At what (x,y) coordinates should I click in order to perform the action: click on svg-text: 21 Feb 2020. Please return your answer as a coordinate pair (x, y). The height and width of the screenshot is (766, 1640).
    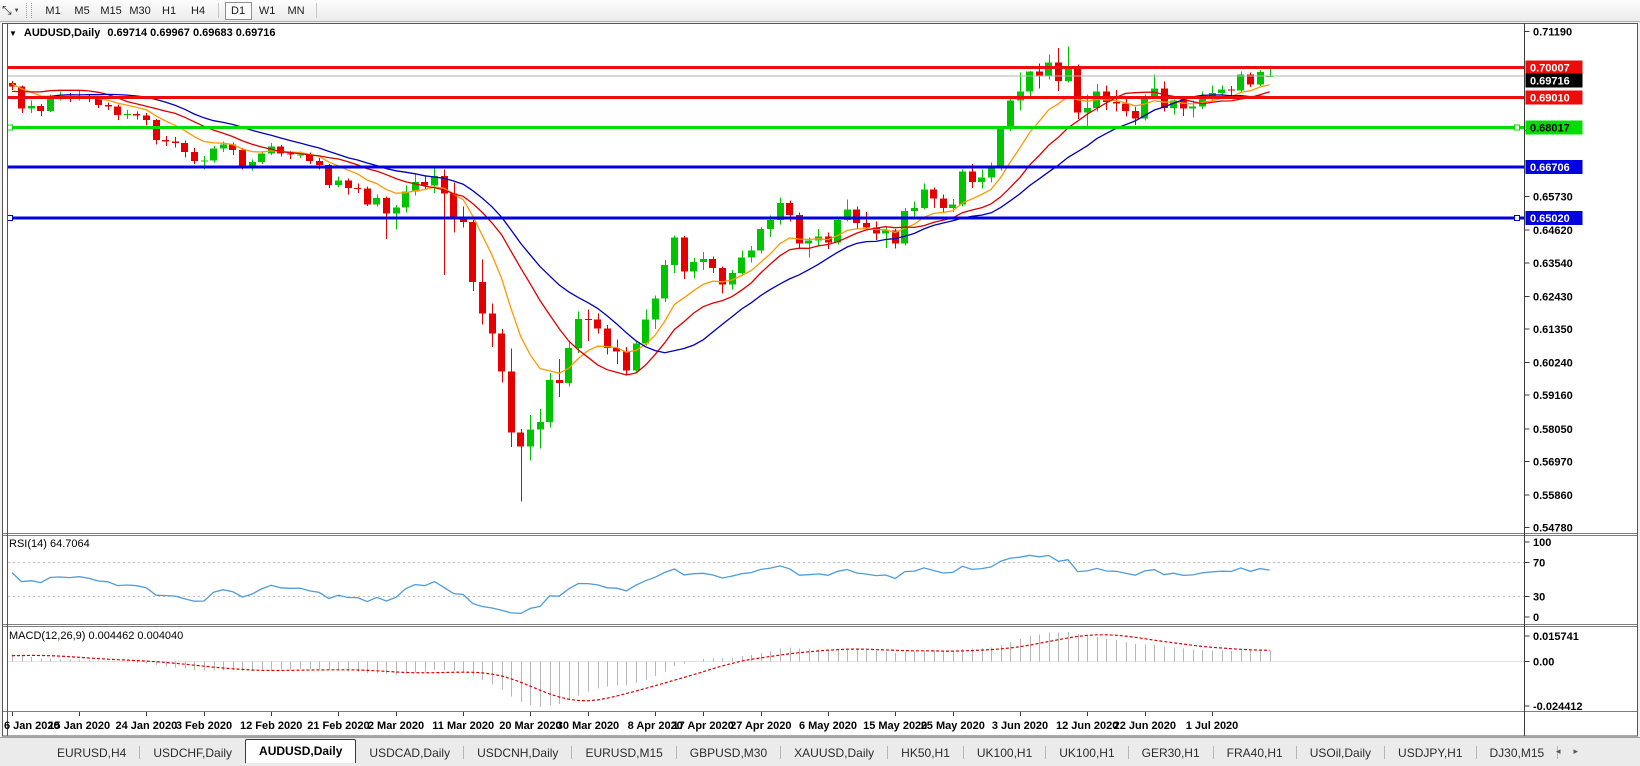
    Looking at the image, I should click on (338, 726).